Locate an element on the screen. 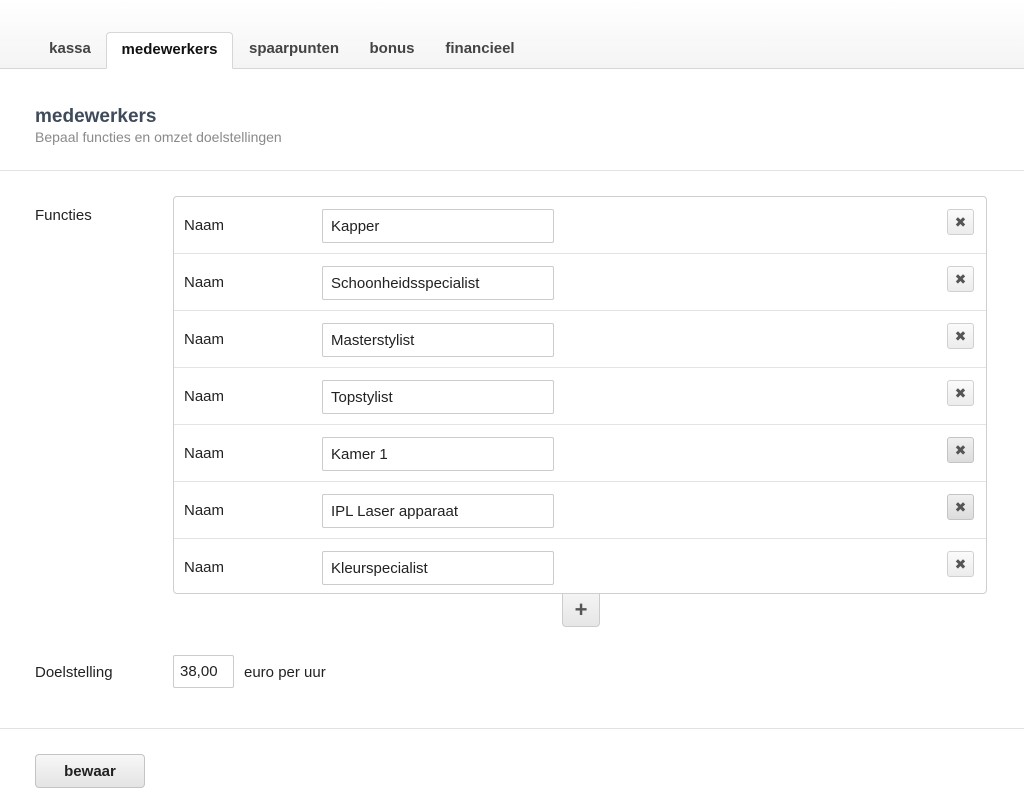  footer-divider is located at coordinates (512, 728).